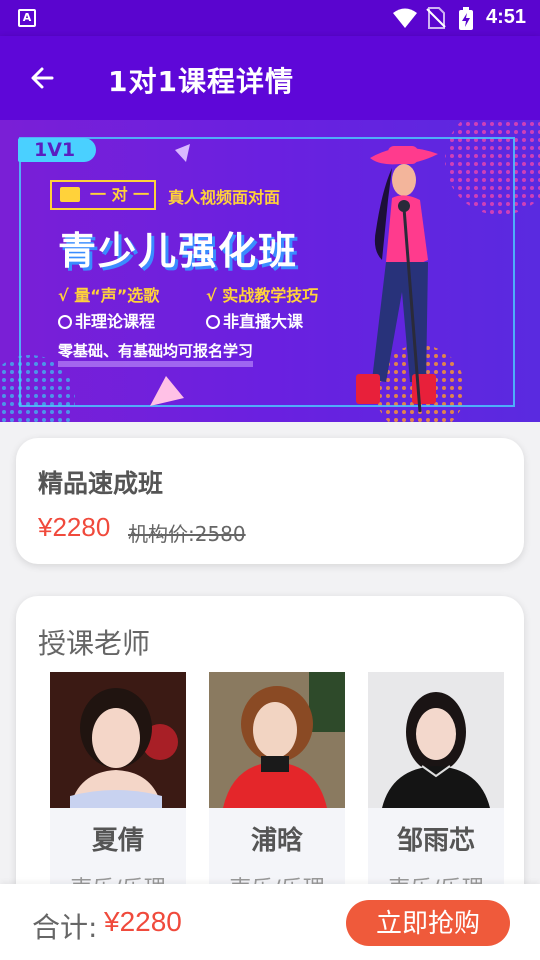 This screenshot has height=960, width=540. What do you see at coordinates (436, 18) in the screenshot?
I see `no-sim-icon` at bounding box center [436, 18].